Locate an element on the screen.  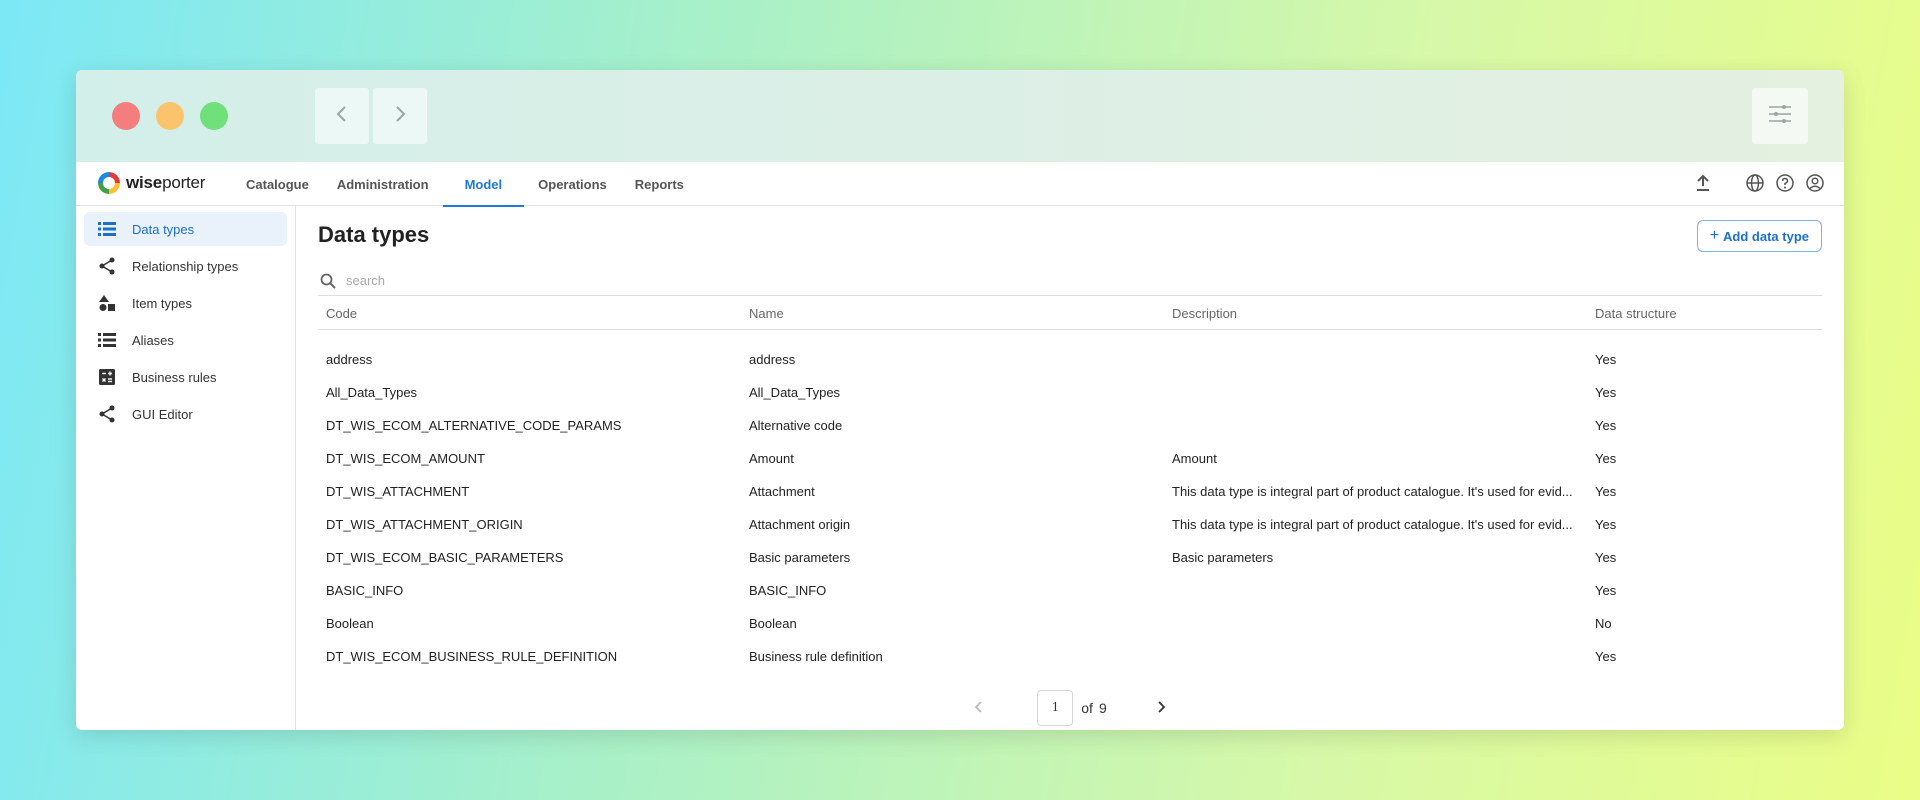
plus-icon: + is located at coordinates (1714, 235).